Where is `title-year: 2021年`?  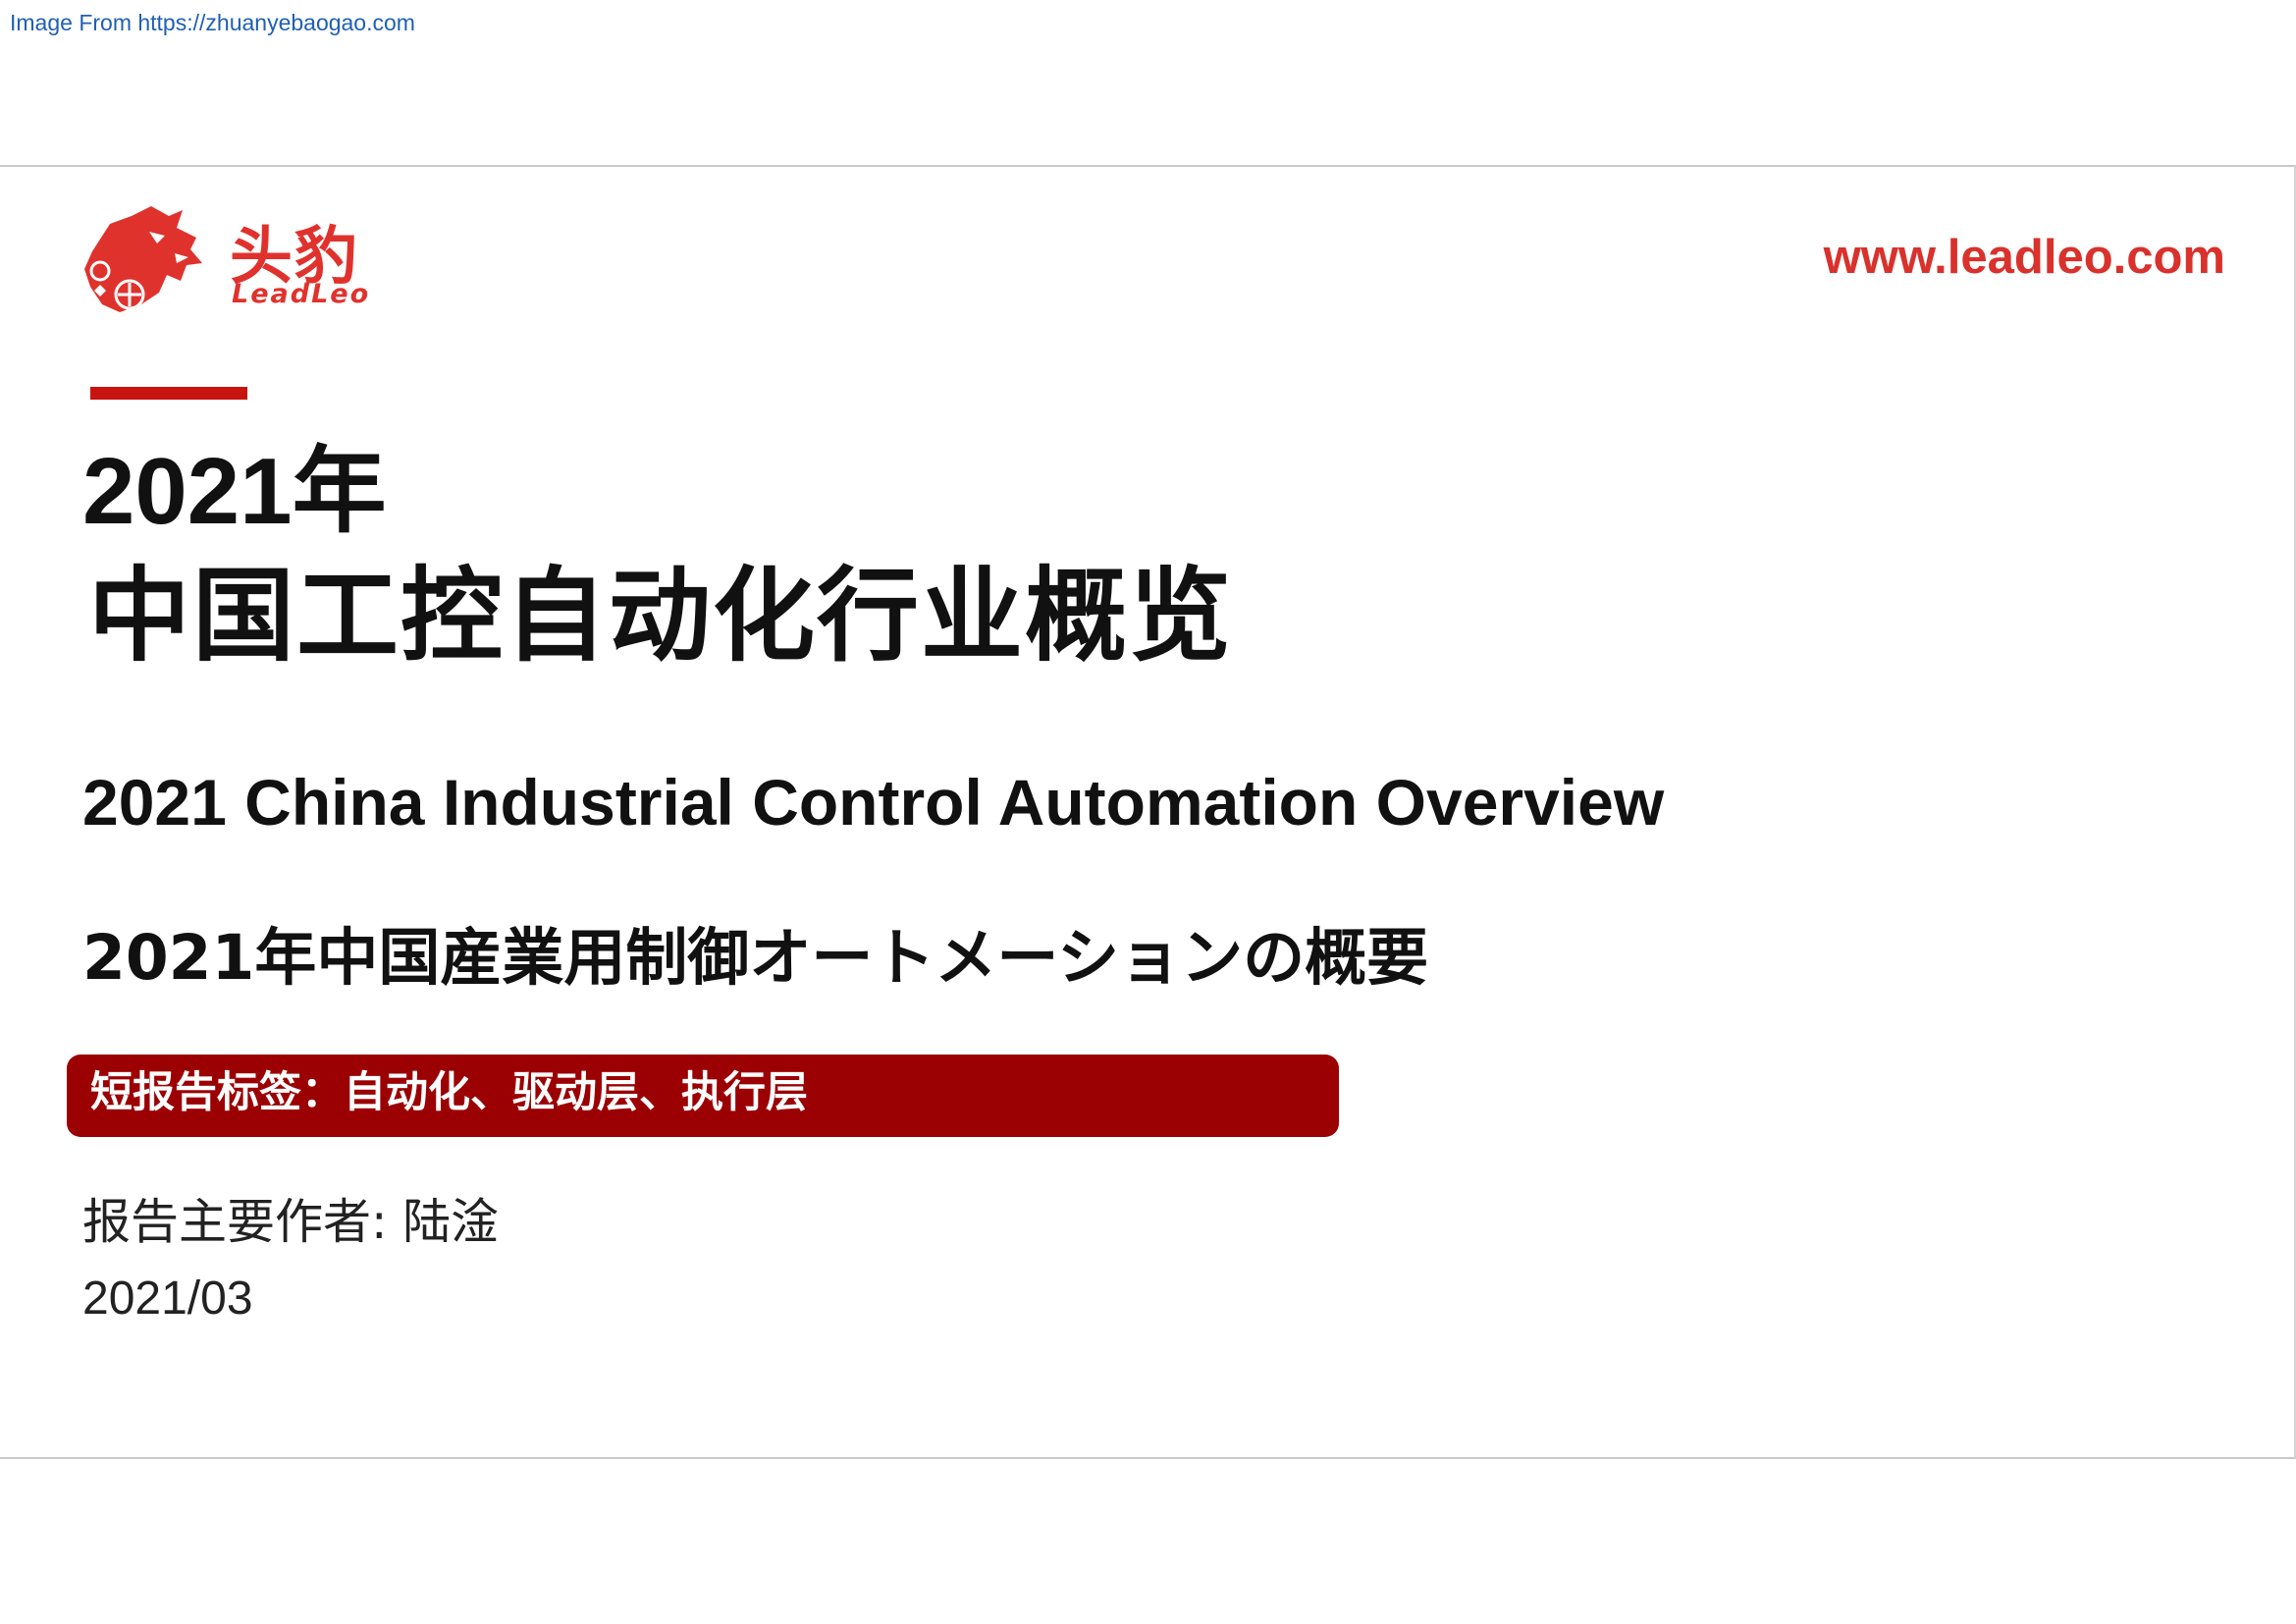
title-year: 2021年 is located at coordinates (234, 491).